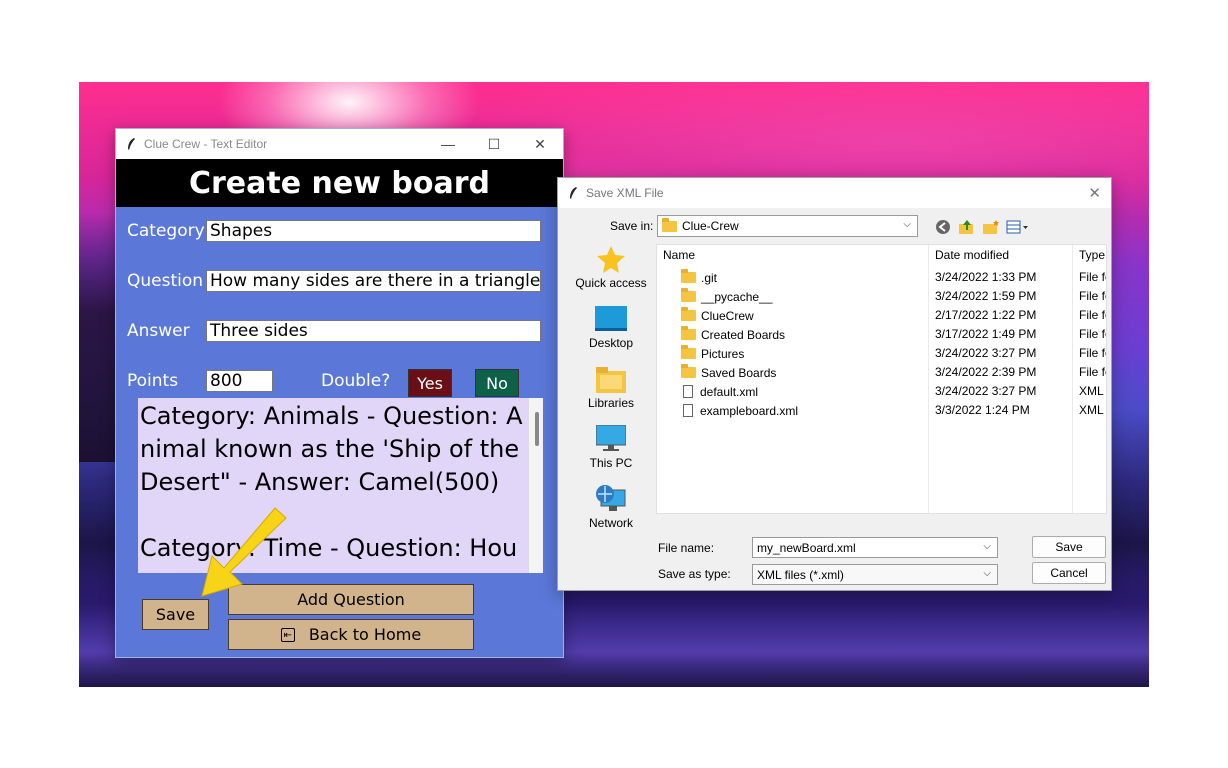 The width and height of the screenshot is (1228, 768). Describe the element at coordinates (967, 227) in the screenshot. I see `up-folder-icon` at that location.